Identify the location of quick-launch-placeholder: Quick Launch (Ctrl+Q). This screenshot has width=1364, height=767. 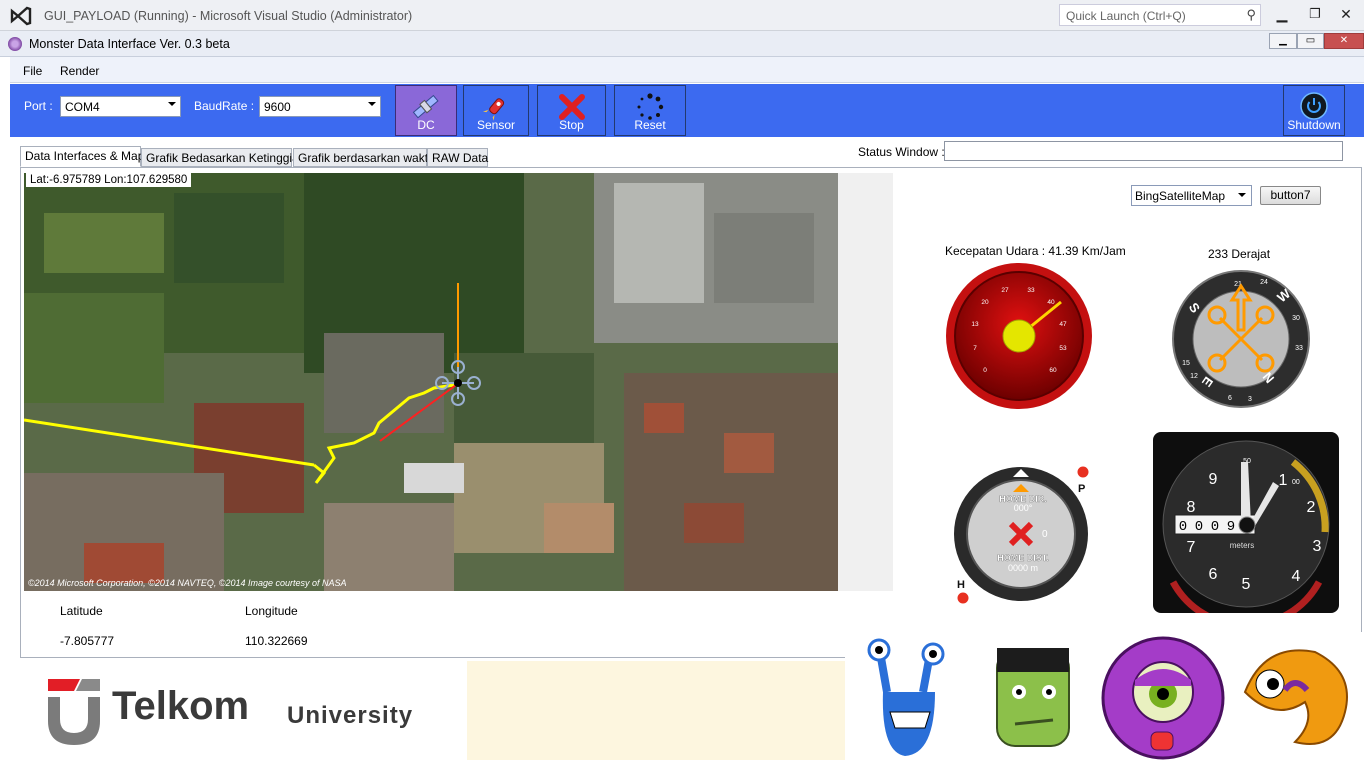
(1126, 16).